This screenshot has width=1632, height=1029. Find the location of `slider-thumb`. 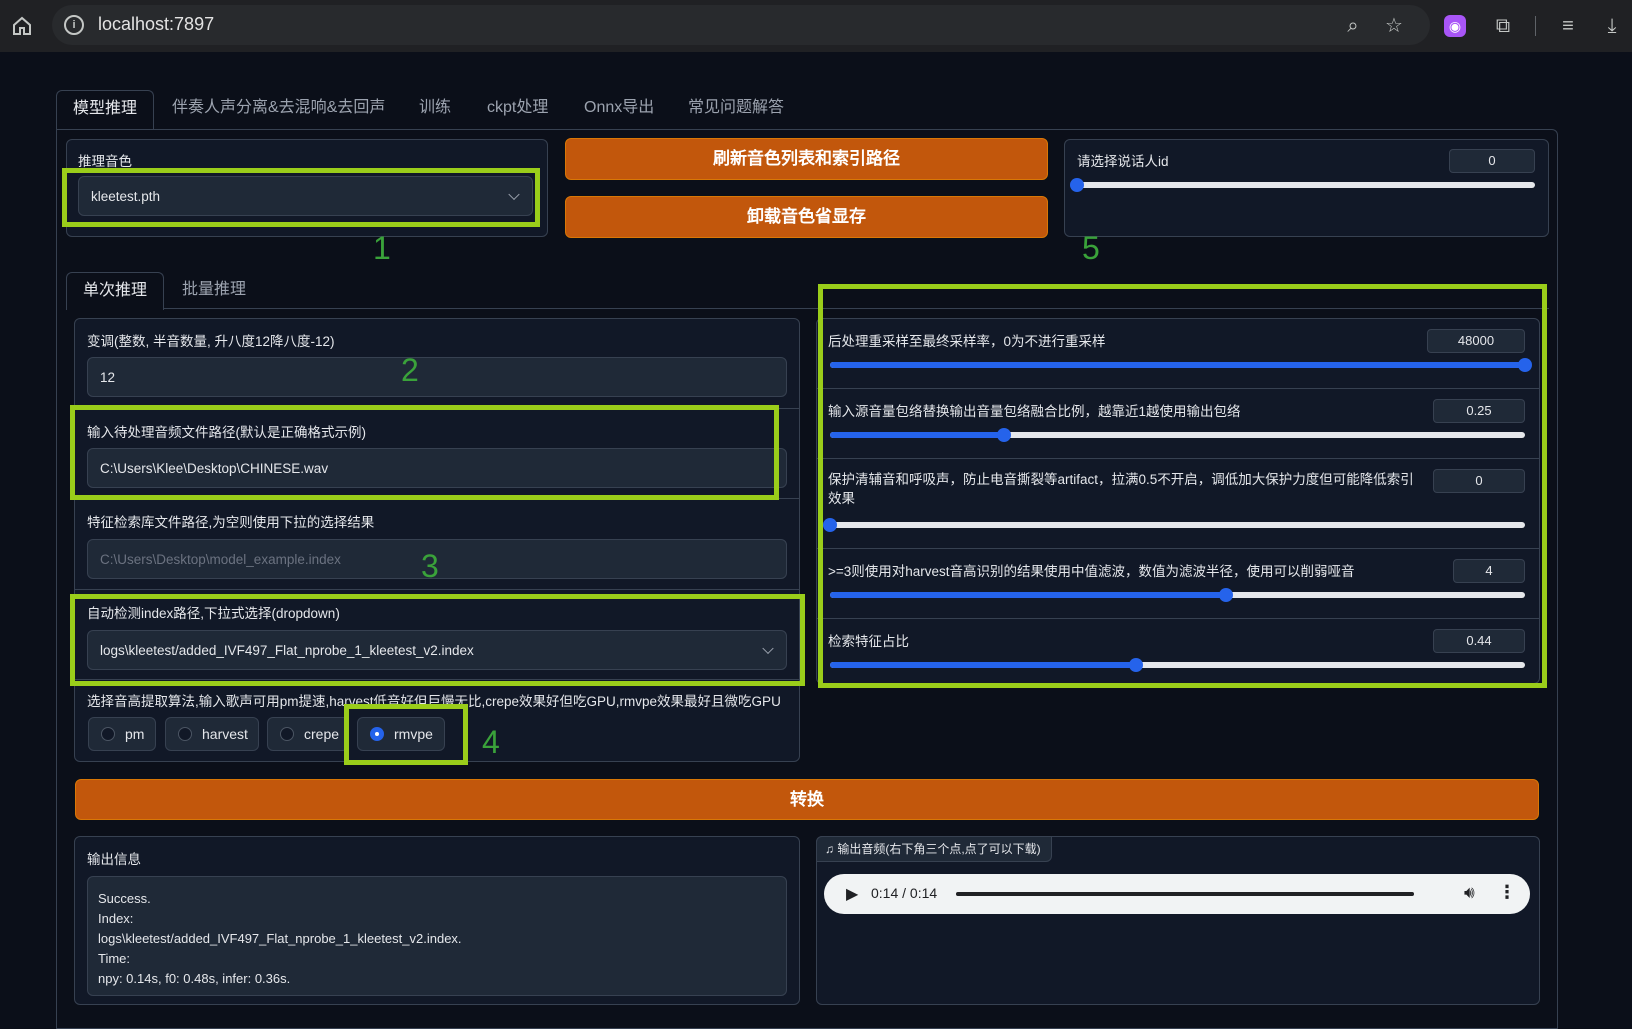

slider-thumb is located at coordinates (1077, 185).